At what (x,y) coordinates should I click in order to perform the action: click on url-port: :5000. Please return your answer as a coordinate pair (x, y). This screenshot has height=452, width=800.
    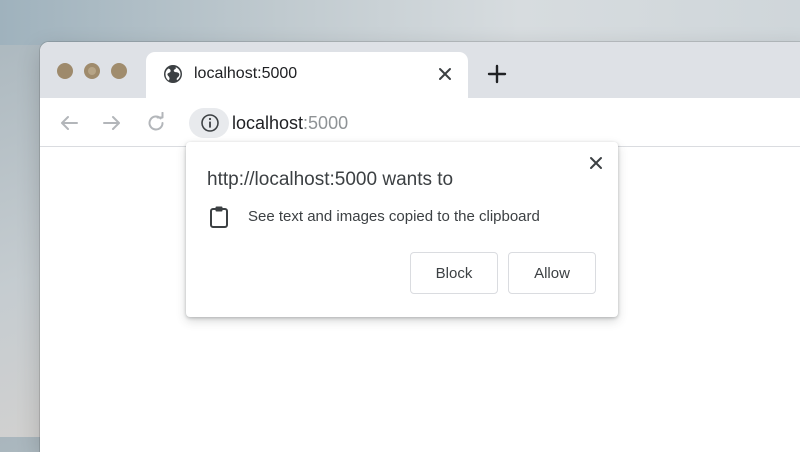
    Looking at the image, I should click on (326, 123).